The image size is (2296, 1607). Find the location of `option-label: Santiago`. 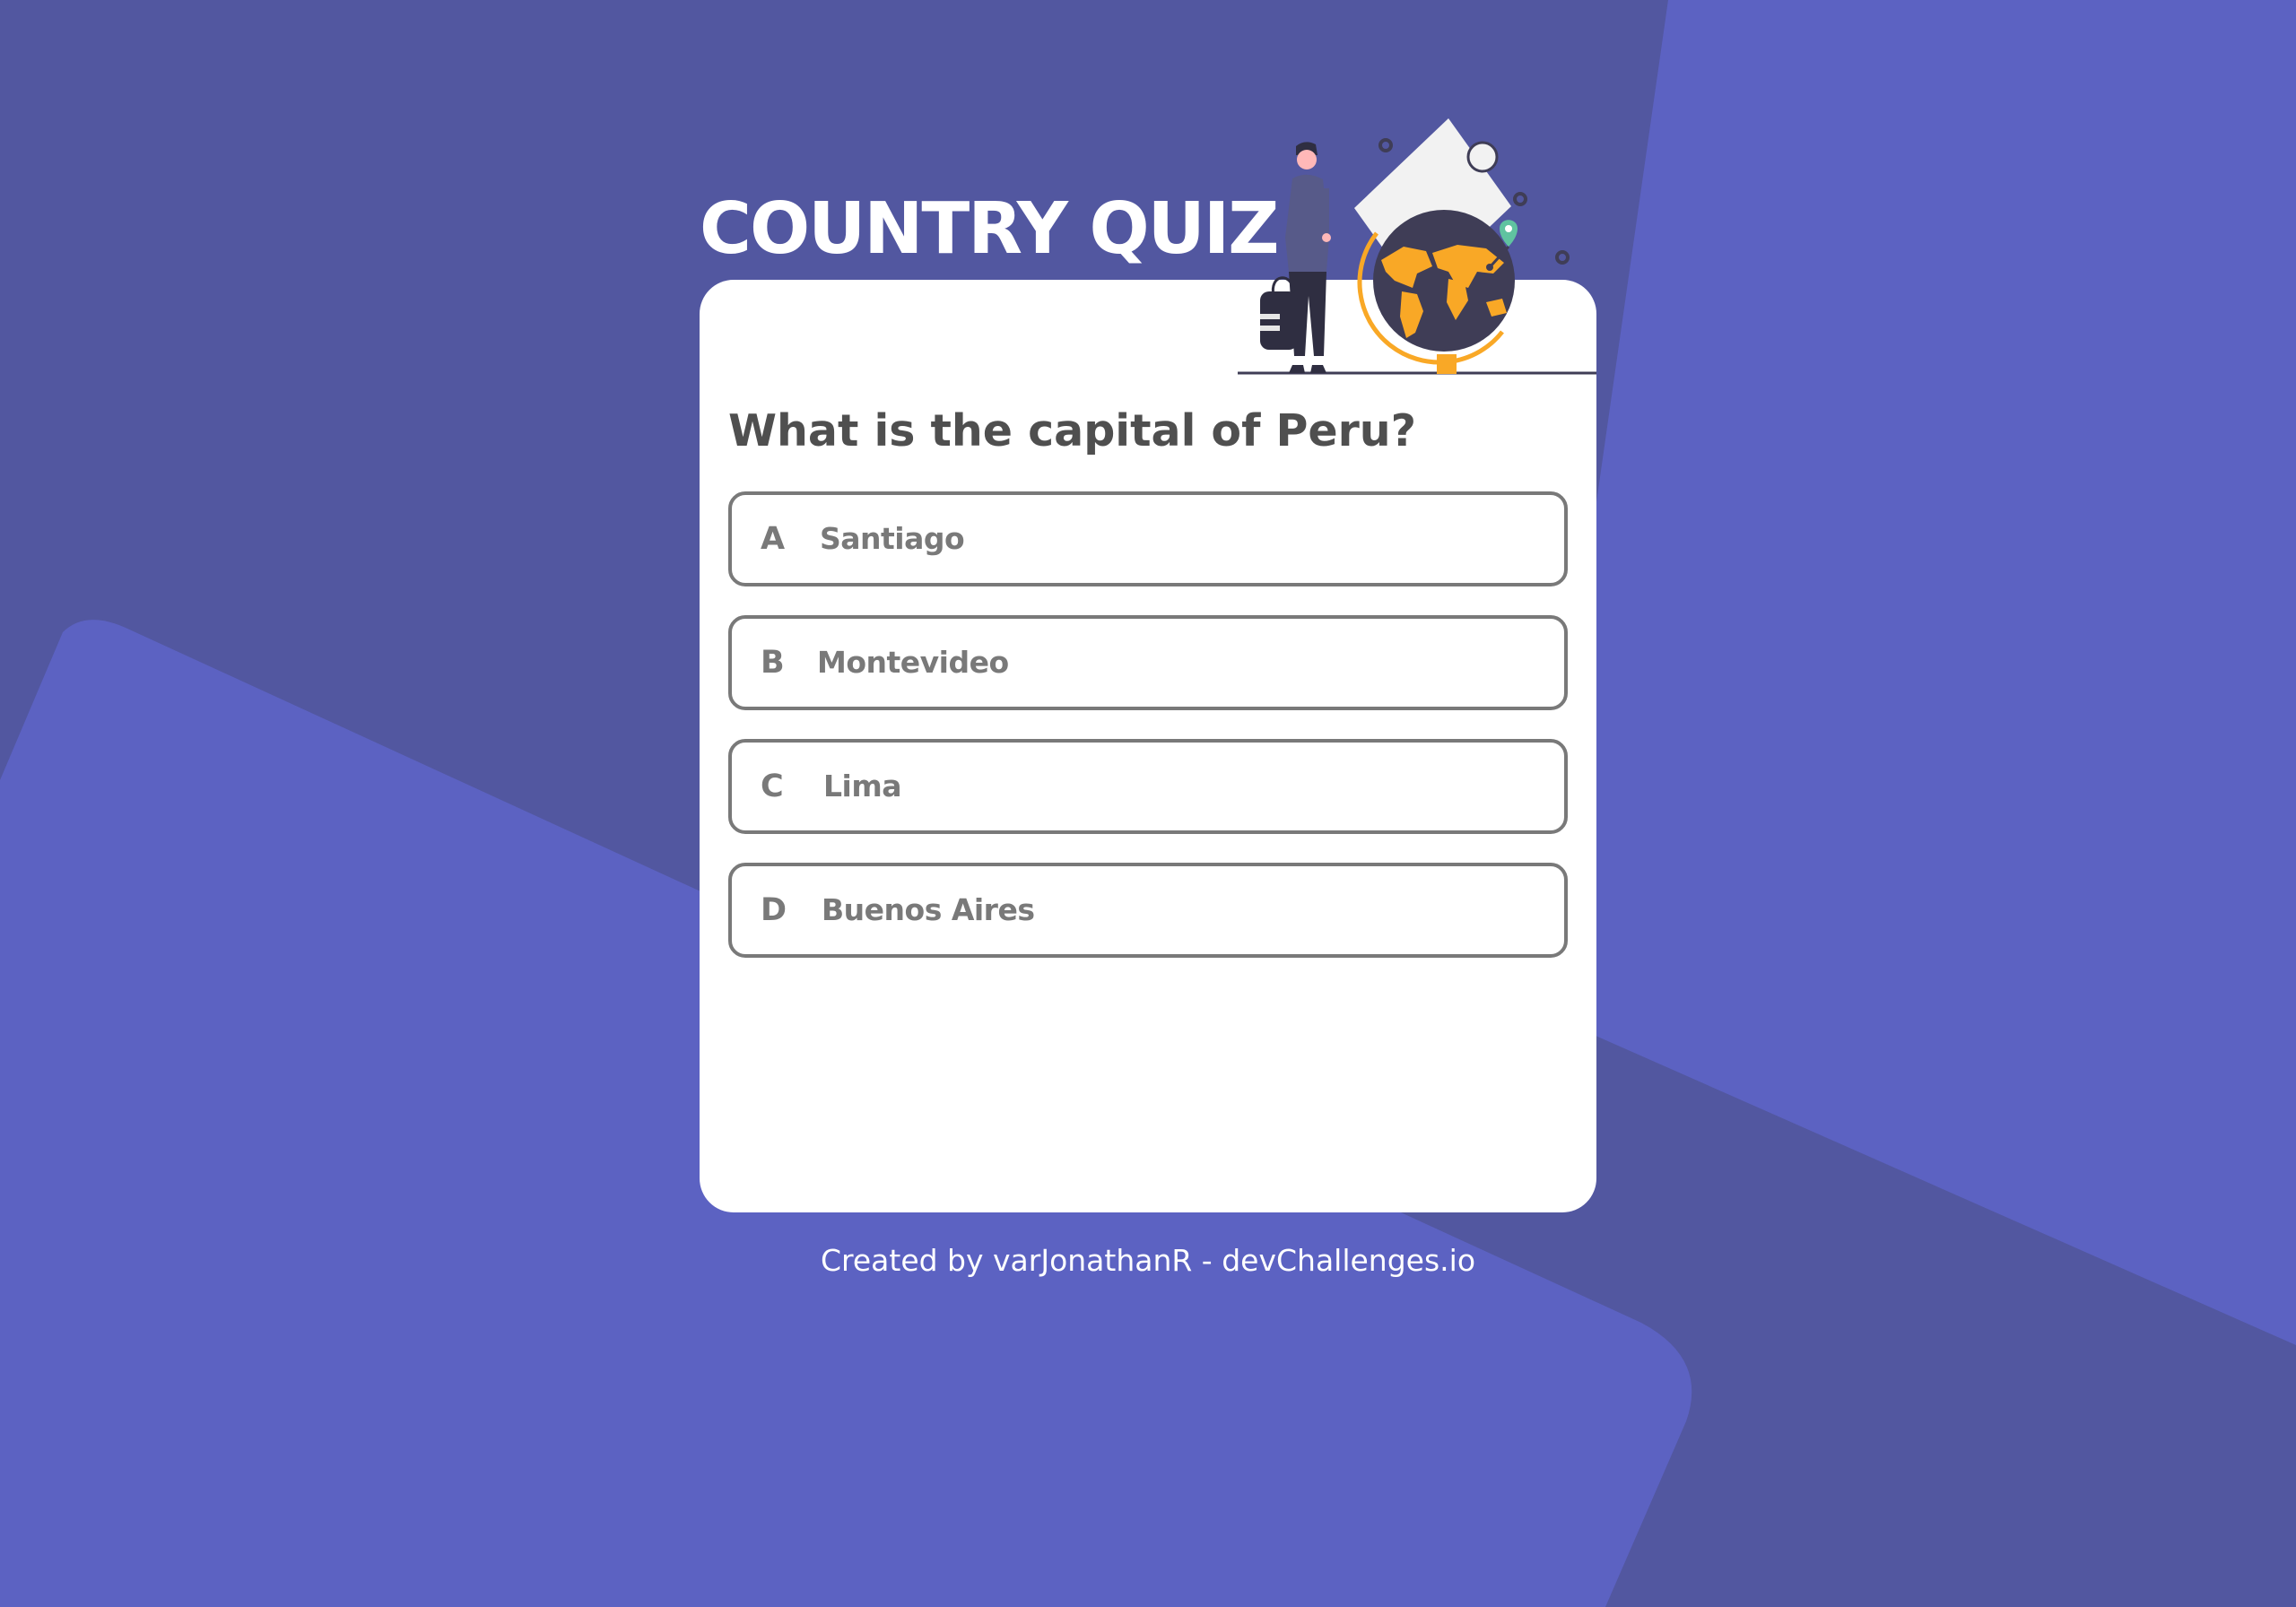

option-label: Santiago is located at coordinates (892, 538).